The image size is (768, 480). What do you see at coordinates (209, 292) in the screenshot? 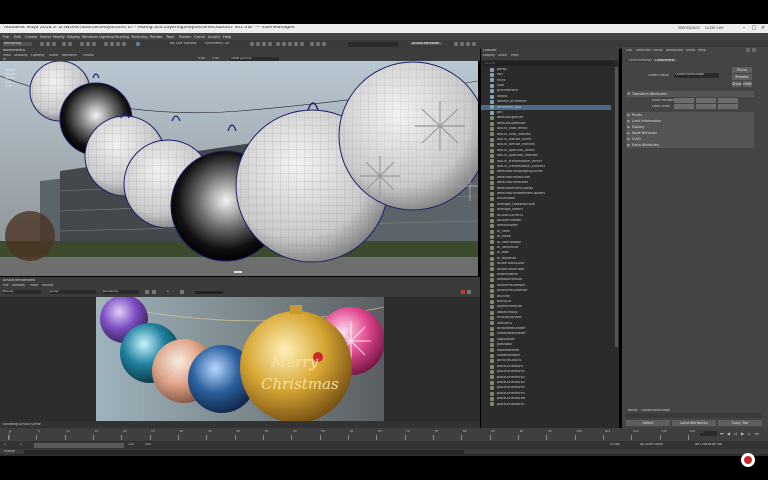
I see `exposure-slider` at bounding box center [209, 292].